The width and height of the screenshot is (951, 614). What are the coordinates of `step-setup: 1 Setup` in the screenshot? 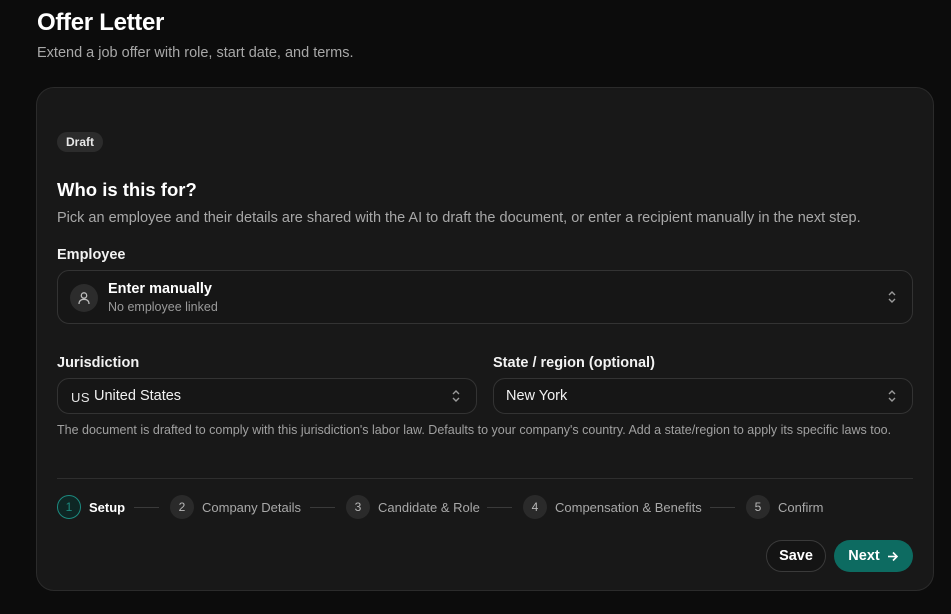 It's located at (91, 507).